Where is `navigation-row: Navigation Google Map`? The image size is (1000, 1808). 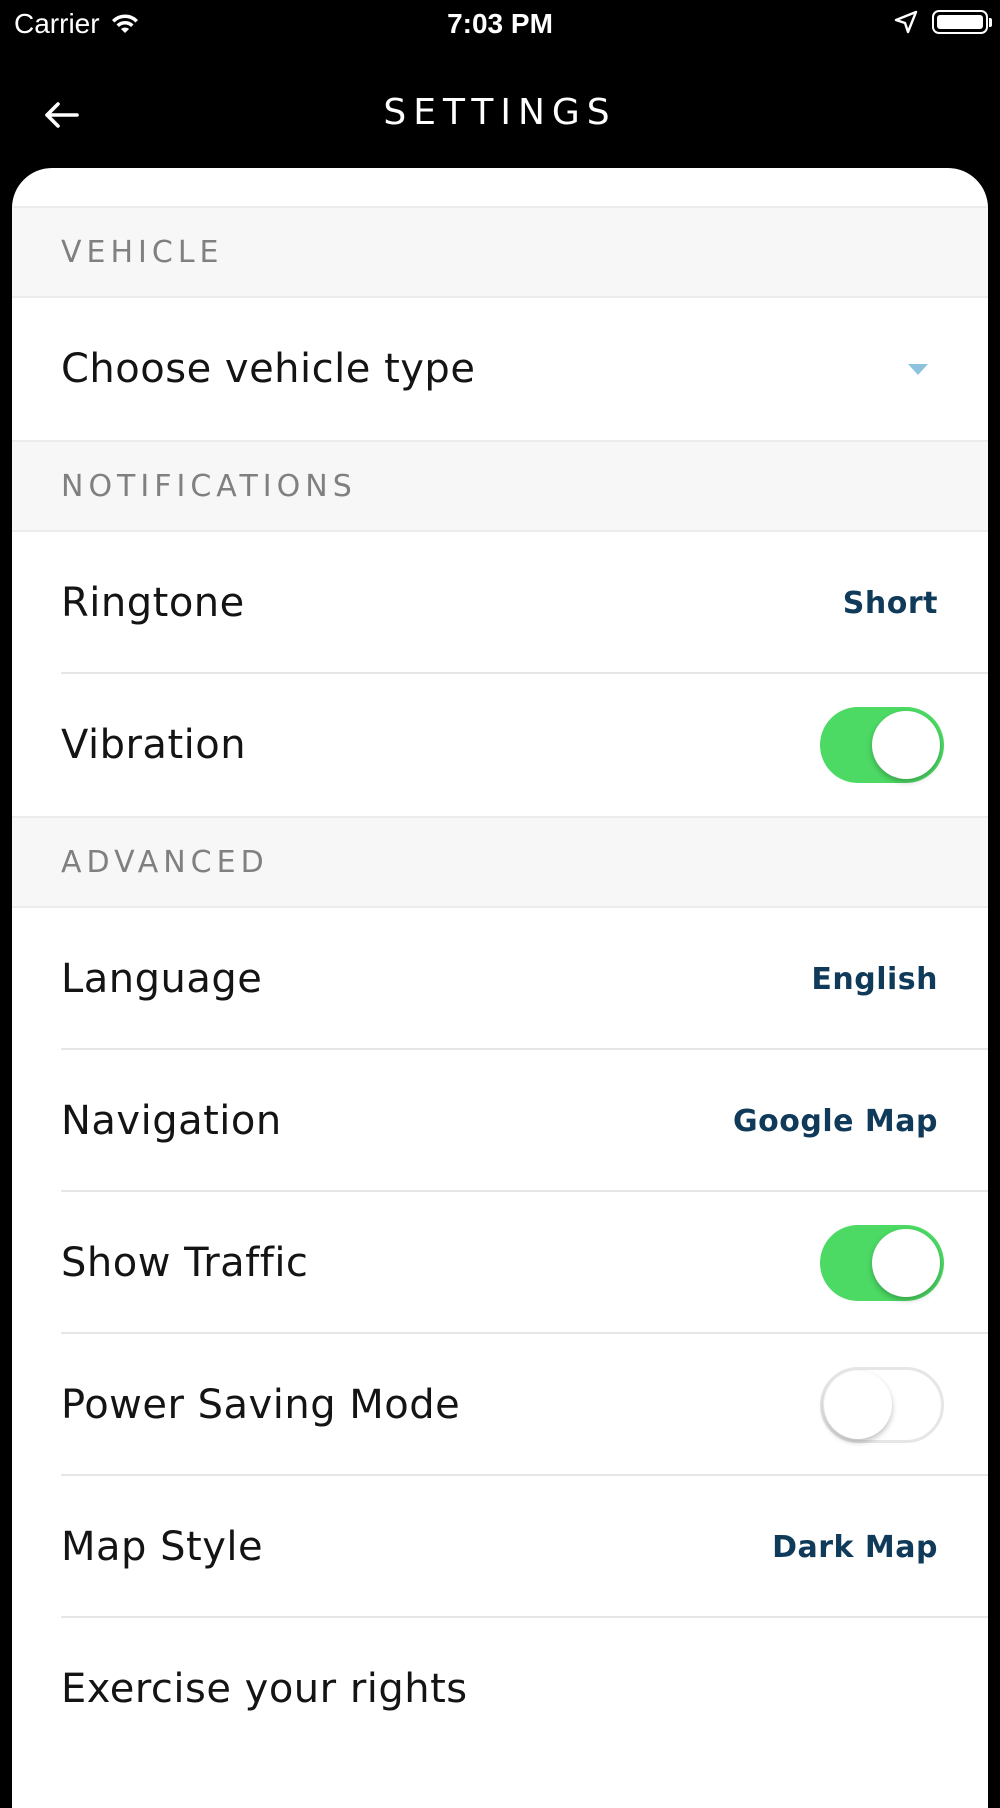 navigation-row: Navigation Google Map is located at coordinates (500, 1121).